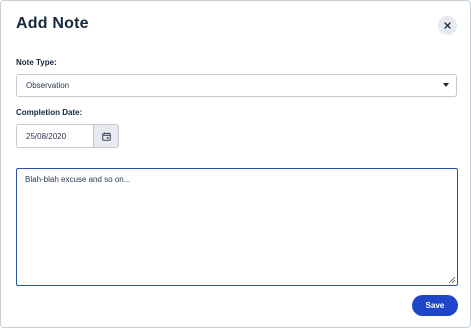 This screenshot has width=471, height=328. What do you see at coordinates (452, 280) in the screenshot?
I see `resize-grip-icon` at bounding box center [452, 280].